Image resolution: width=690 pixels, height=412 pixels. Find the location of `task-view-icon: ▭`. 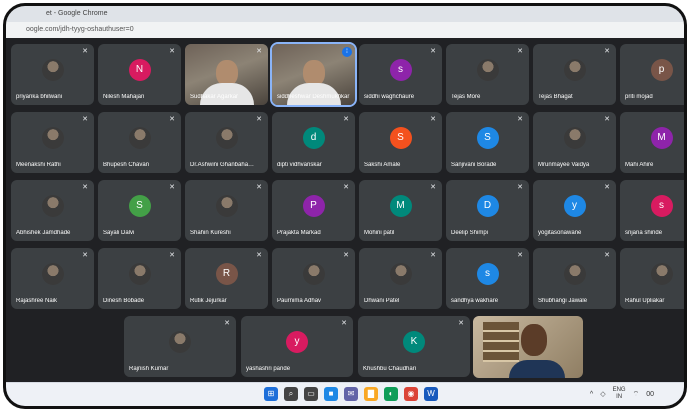

task-view-icon: ▭ is located at coordinates (311, 394).